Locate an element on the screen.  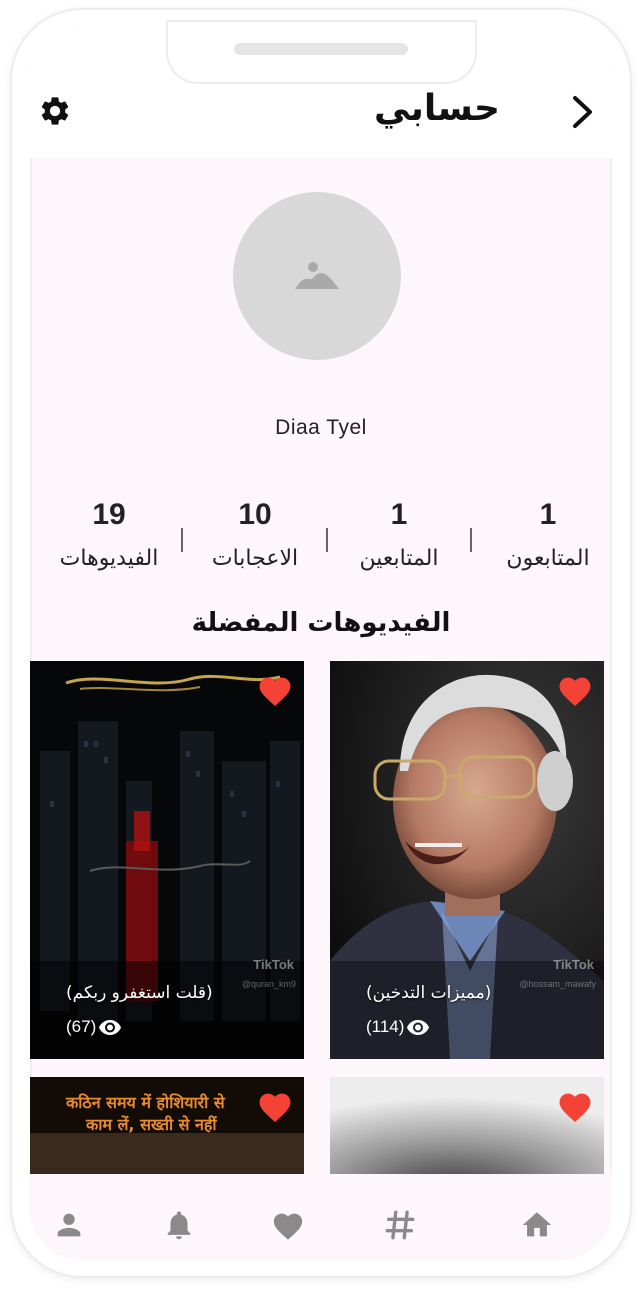
avatar is located at coordinates (317, 276).